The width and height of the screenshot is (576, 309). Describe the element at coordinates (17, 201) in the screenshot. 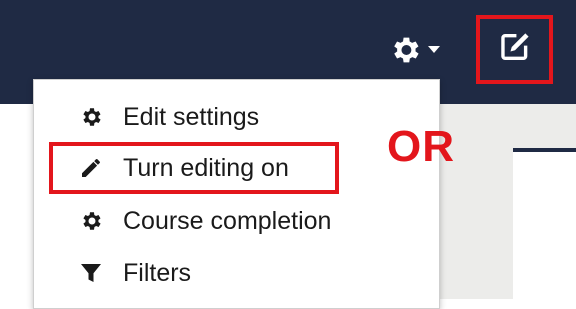

I see `left-column` at that location.